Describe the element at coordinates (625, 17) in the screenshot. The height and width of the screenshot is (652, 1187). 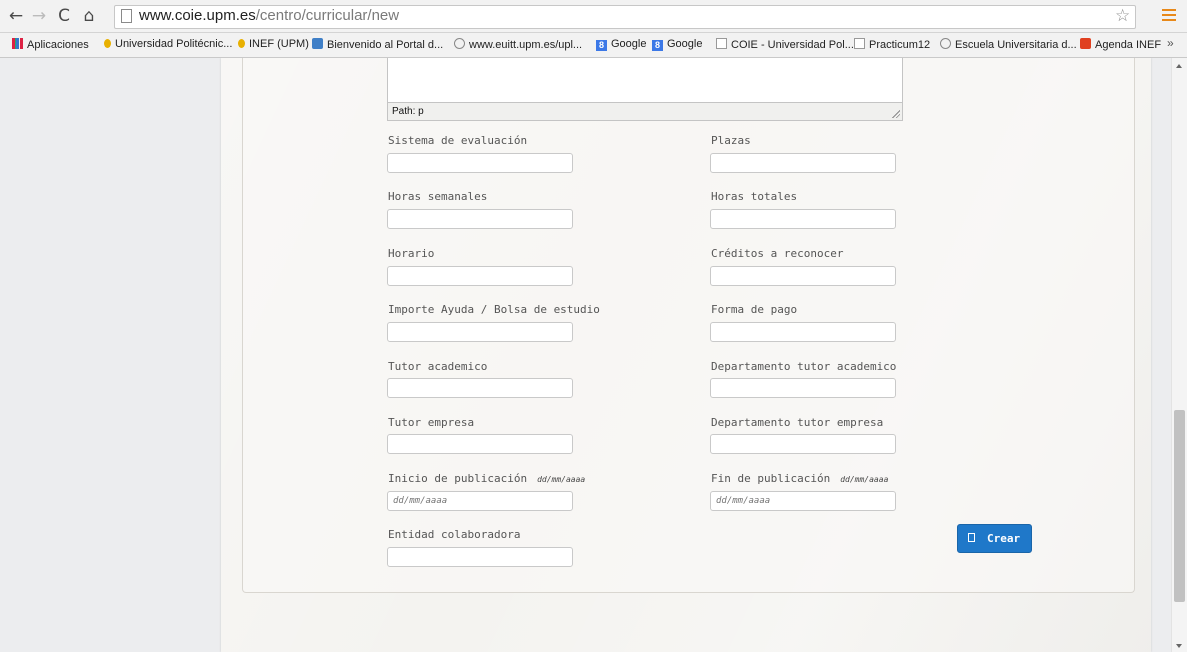
I see `address-bar: www.coie.upm.es/centro/curricular/new` at that location.